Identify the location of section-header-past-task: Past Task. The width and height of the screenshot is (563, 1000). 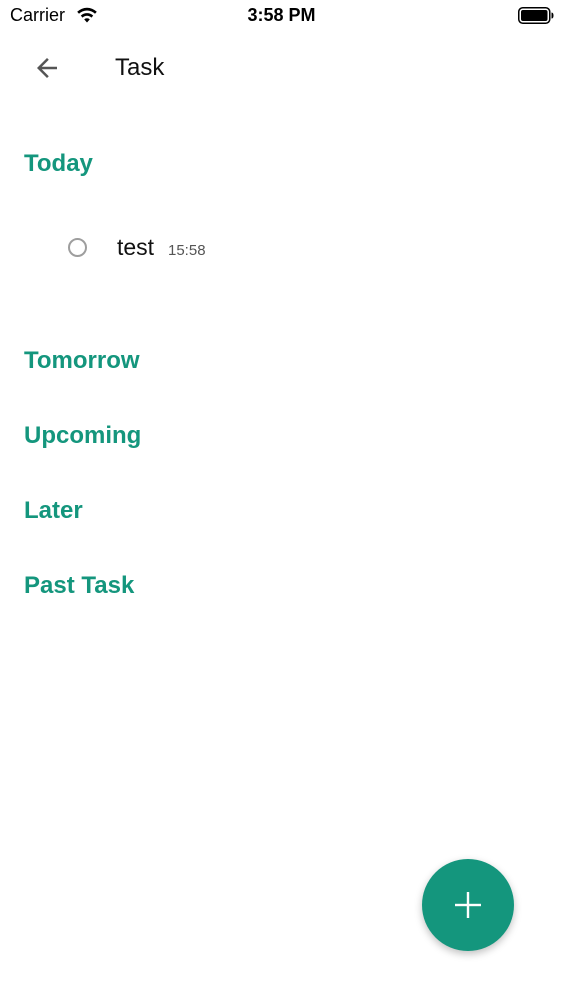
(79, 586).